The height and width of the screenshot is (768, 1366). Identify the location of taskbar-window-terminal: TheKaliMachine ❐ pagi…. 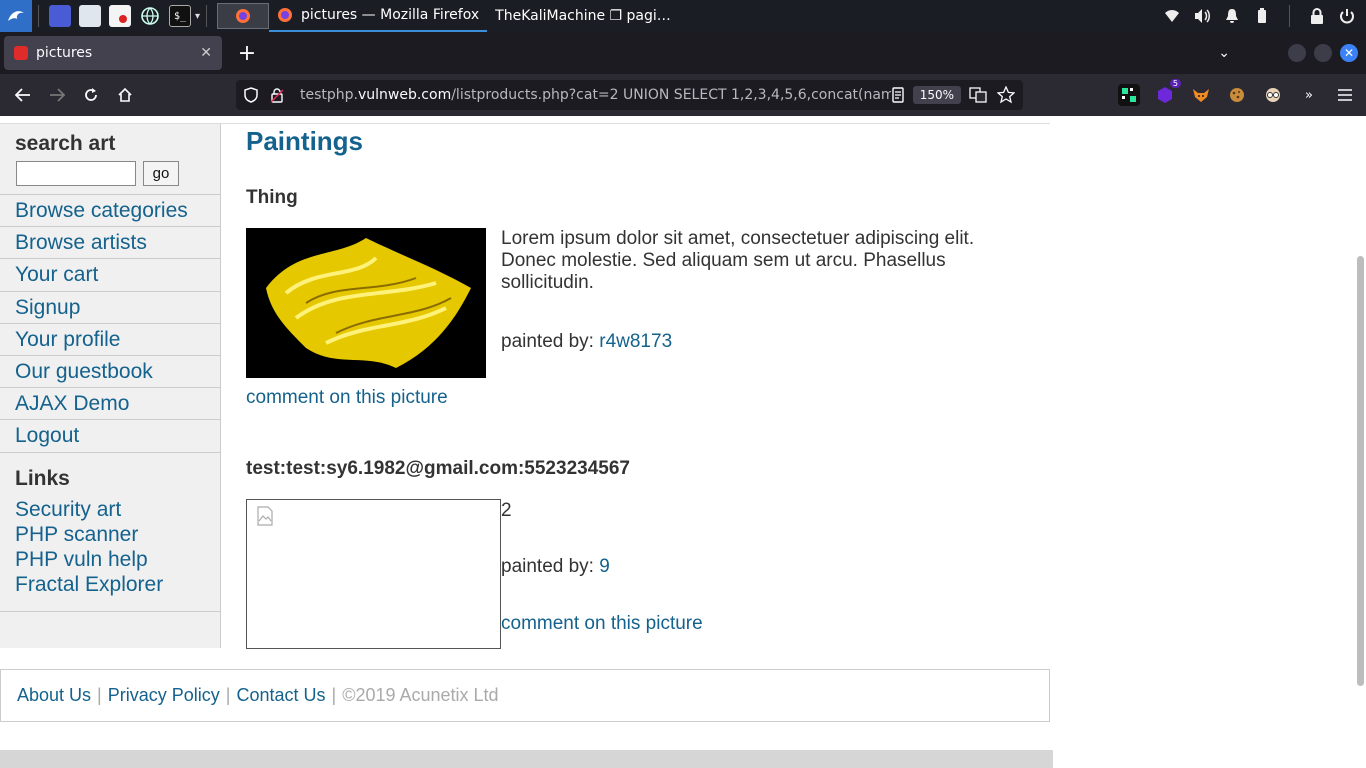
(583, 16).